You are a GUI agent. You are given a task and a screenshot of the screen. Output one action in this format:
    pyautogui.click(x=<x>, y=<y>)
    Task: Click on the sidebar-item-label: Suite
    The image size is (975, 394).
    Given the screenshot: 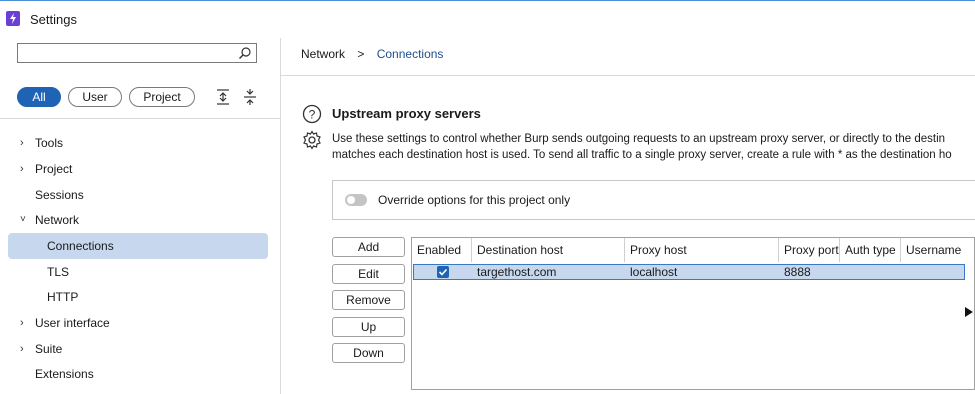 What is the action you would take?
    pyautogui.click(x=49, y=349)
    